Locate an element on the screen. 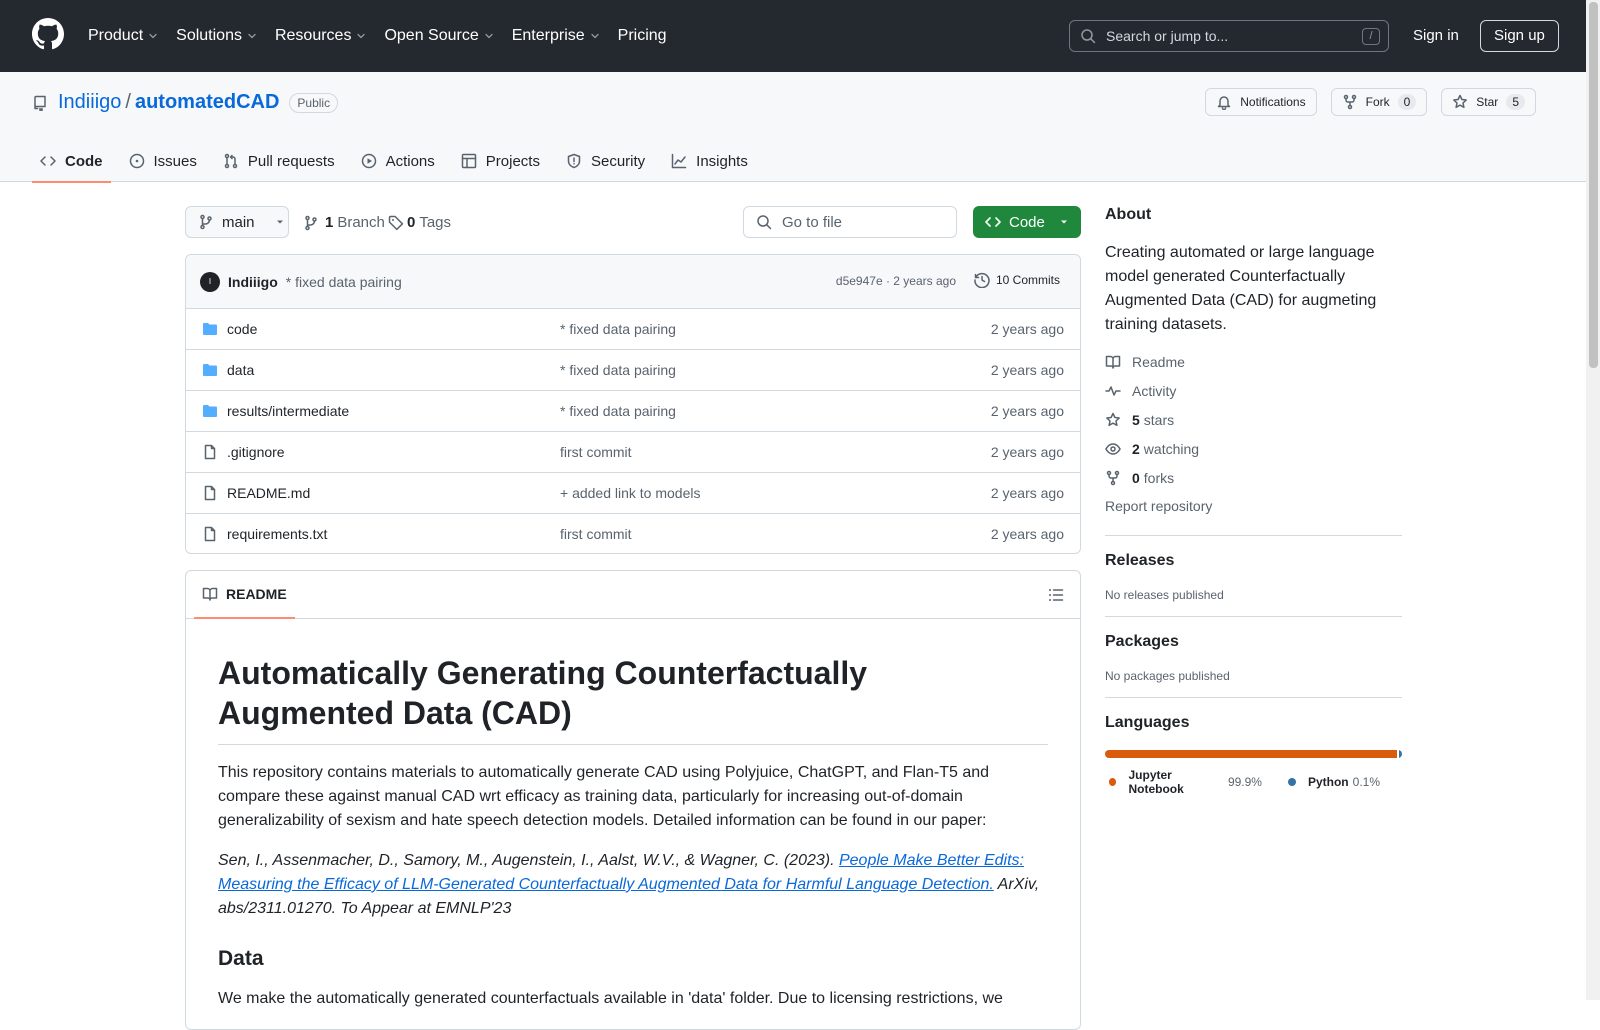 The width and height of the screenshot is (1600, 1030). about-link-stars: 5 stars is located at coordinates (1253, 419).